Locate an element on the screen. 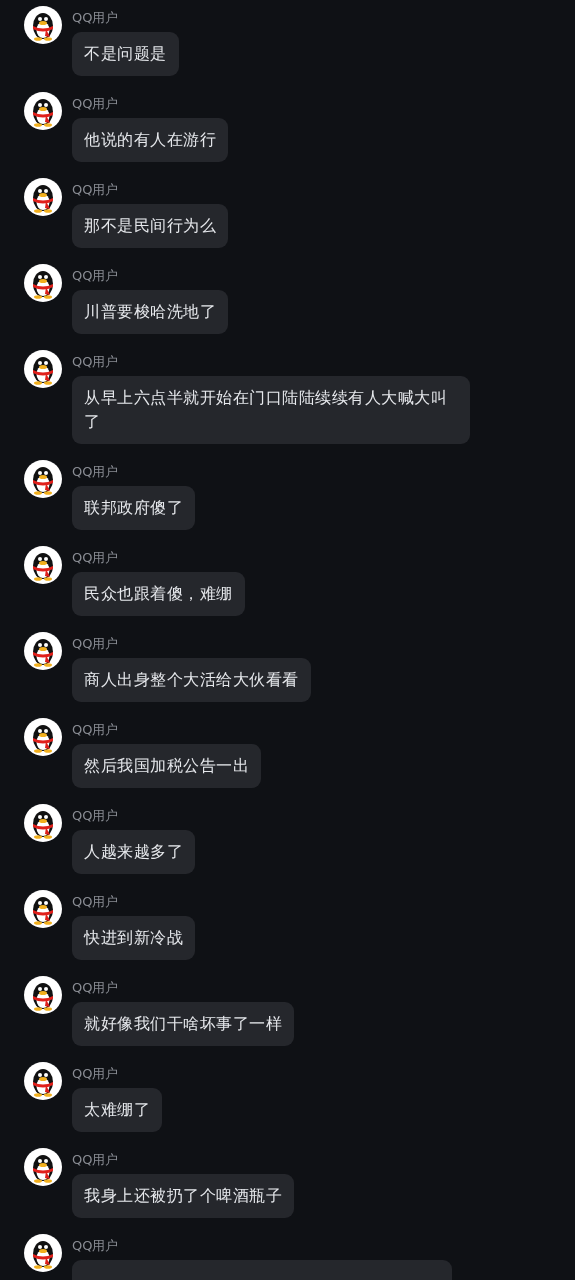  message-bubble: 我身上还被扔了个啤酒瓶子 is located at coordinates (183, 1196).